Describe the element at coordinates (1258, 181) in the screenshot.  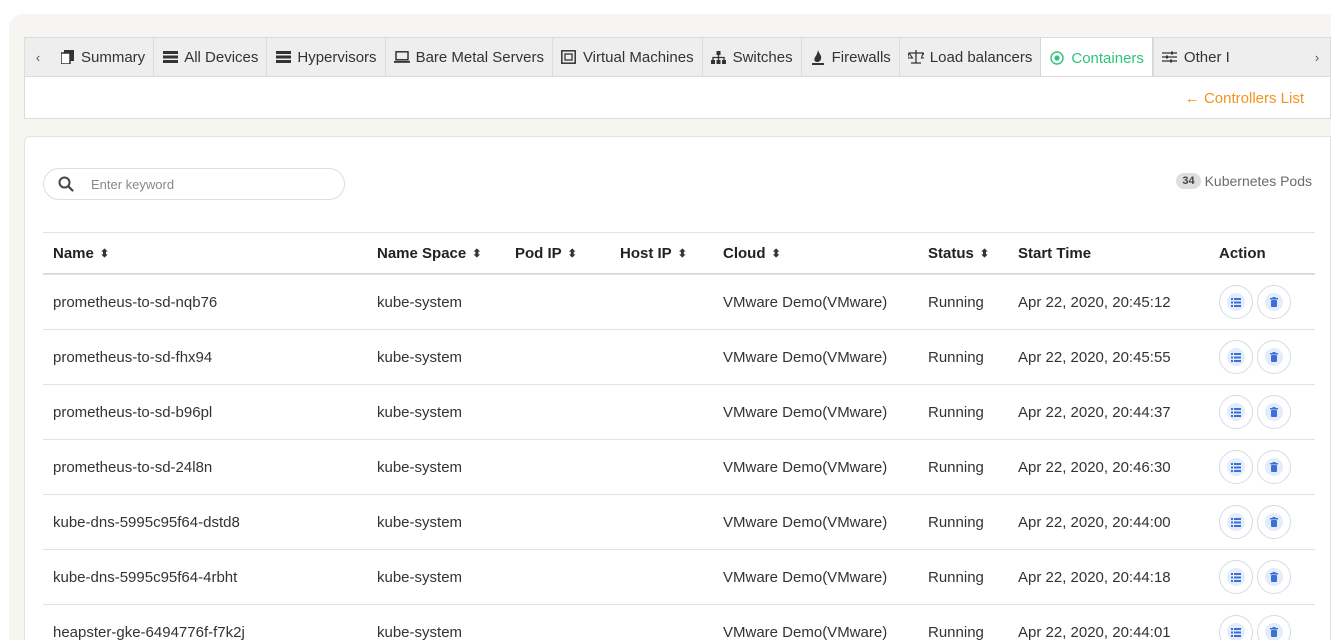
I see `pods-count-label: Kubernetes Pods` at that location.